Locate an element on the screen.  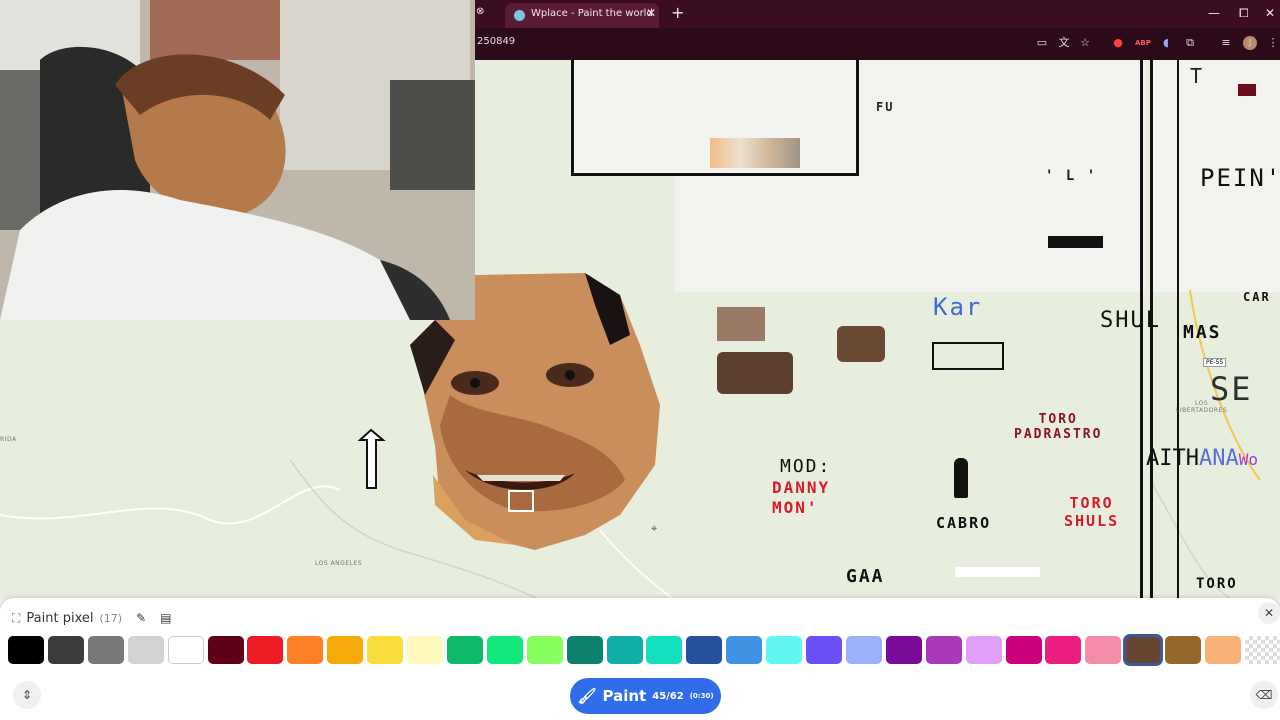
pixel-text-fu: FU is located at coordinates (885, 107).